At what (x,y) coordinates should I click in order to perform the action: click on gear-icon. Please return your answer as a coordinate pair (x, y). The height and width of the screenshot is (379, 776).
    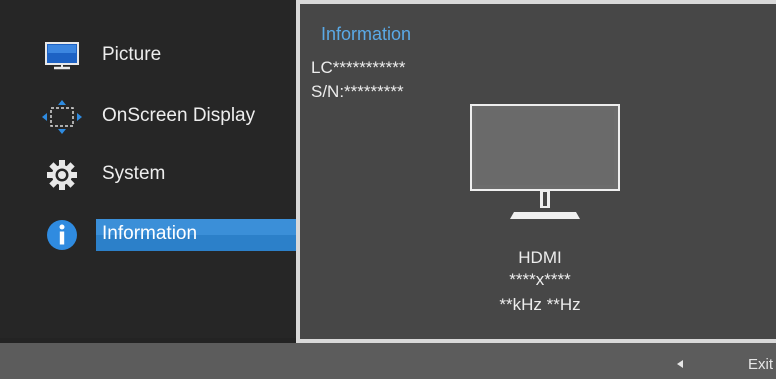
    Looking at the image, I should click on (62, 175).